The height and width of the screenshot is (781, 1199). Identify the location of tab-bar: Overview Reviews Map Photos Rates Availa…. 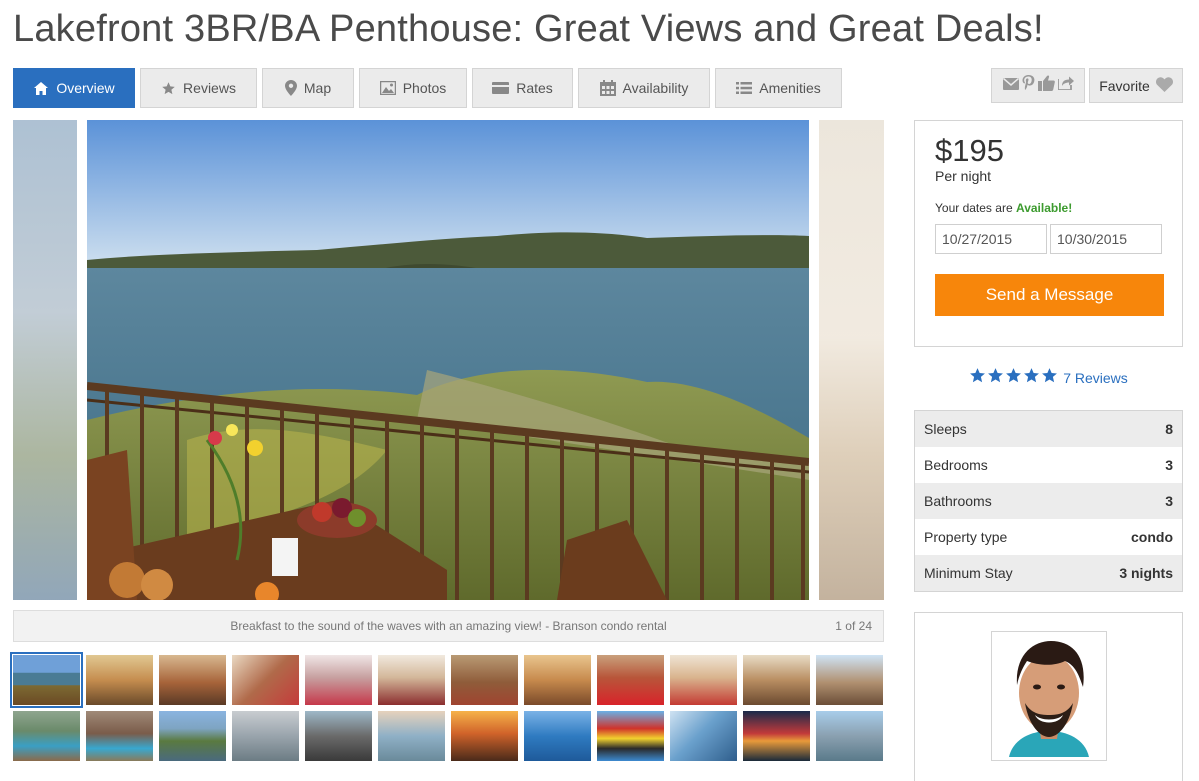
(430, 88).